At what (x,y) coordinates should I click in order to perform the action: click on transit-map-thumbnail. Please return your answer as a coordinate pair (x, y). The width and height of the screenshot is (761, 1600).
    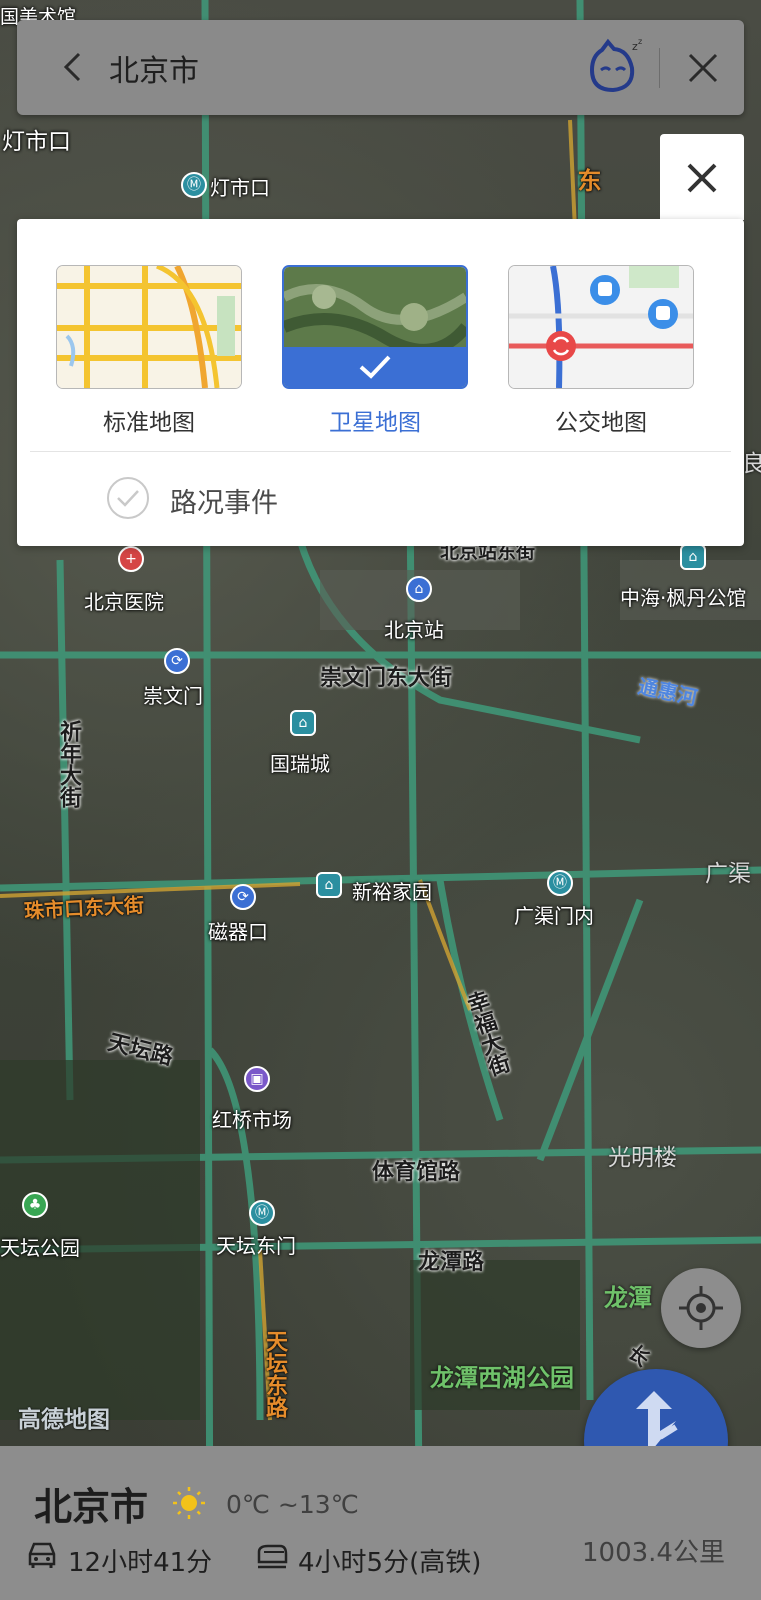
    Looking at the image, I should click on (601, 327).